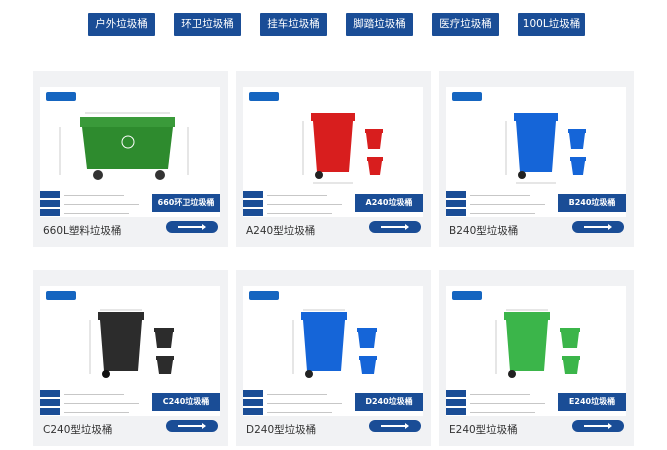 Image resolution: width=667 pixels, height=450 pixels. I want to click on product-card: C240垃圾桶 C240型垃圾桶, so click(130, 358).